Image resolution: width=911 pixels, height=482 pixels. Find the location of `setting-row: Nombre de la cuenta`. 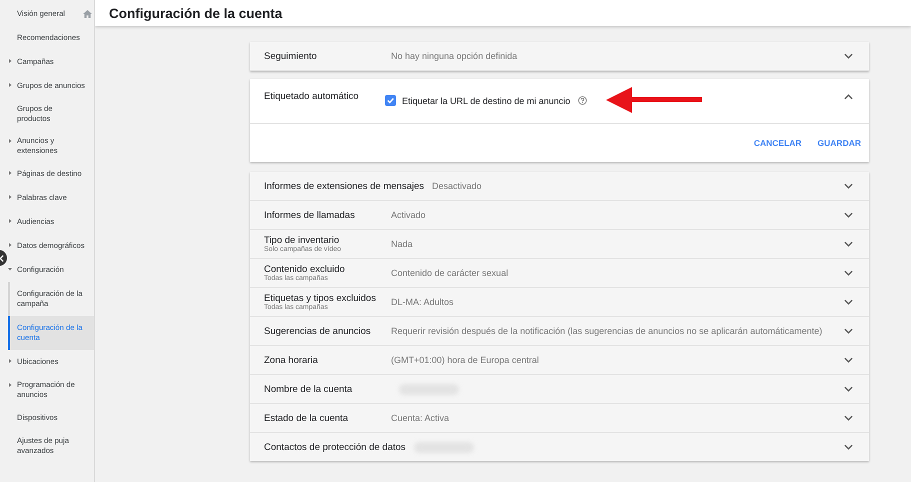

setting-row: Nombre de la cuenta is located at coordinates (559, 389).